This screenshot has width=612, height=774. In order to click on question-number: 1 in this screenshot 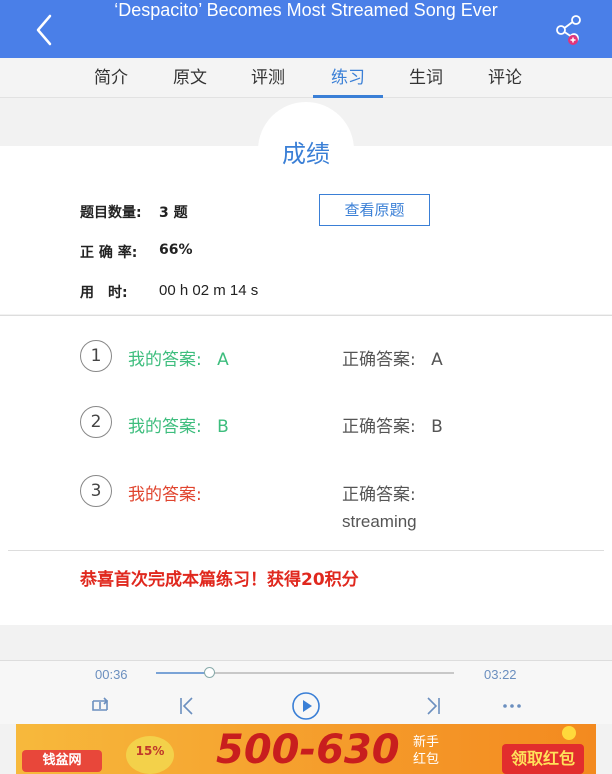, I will do `click(96, 356)`.